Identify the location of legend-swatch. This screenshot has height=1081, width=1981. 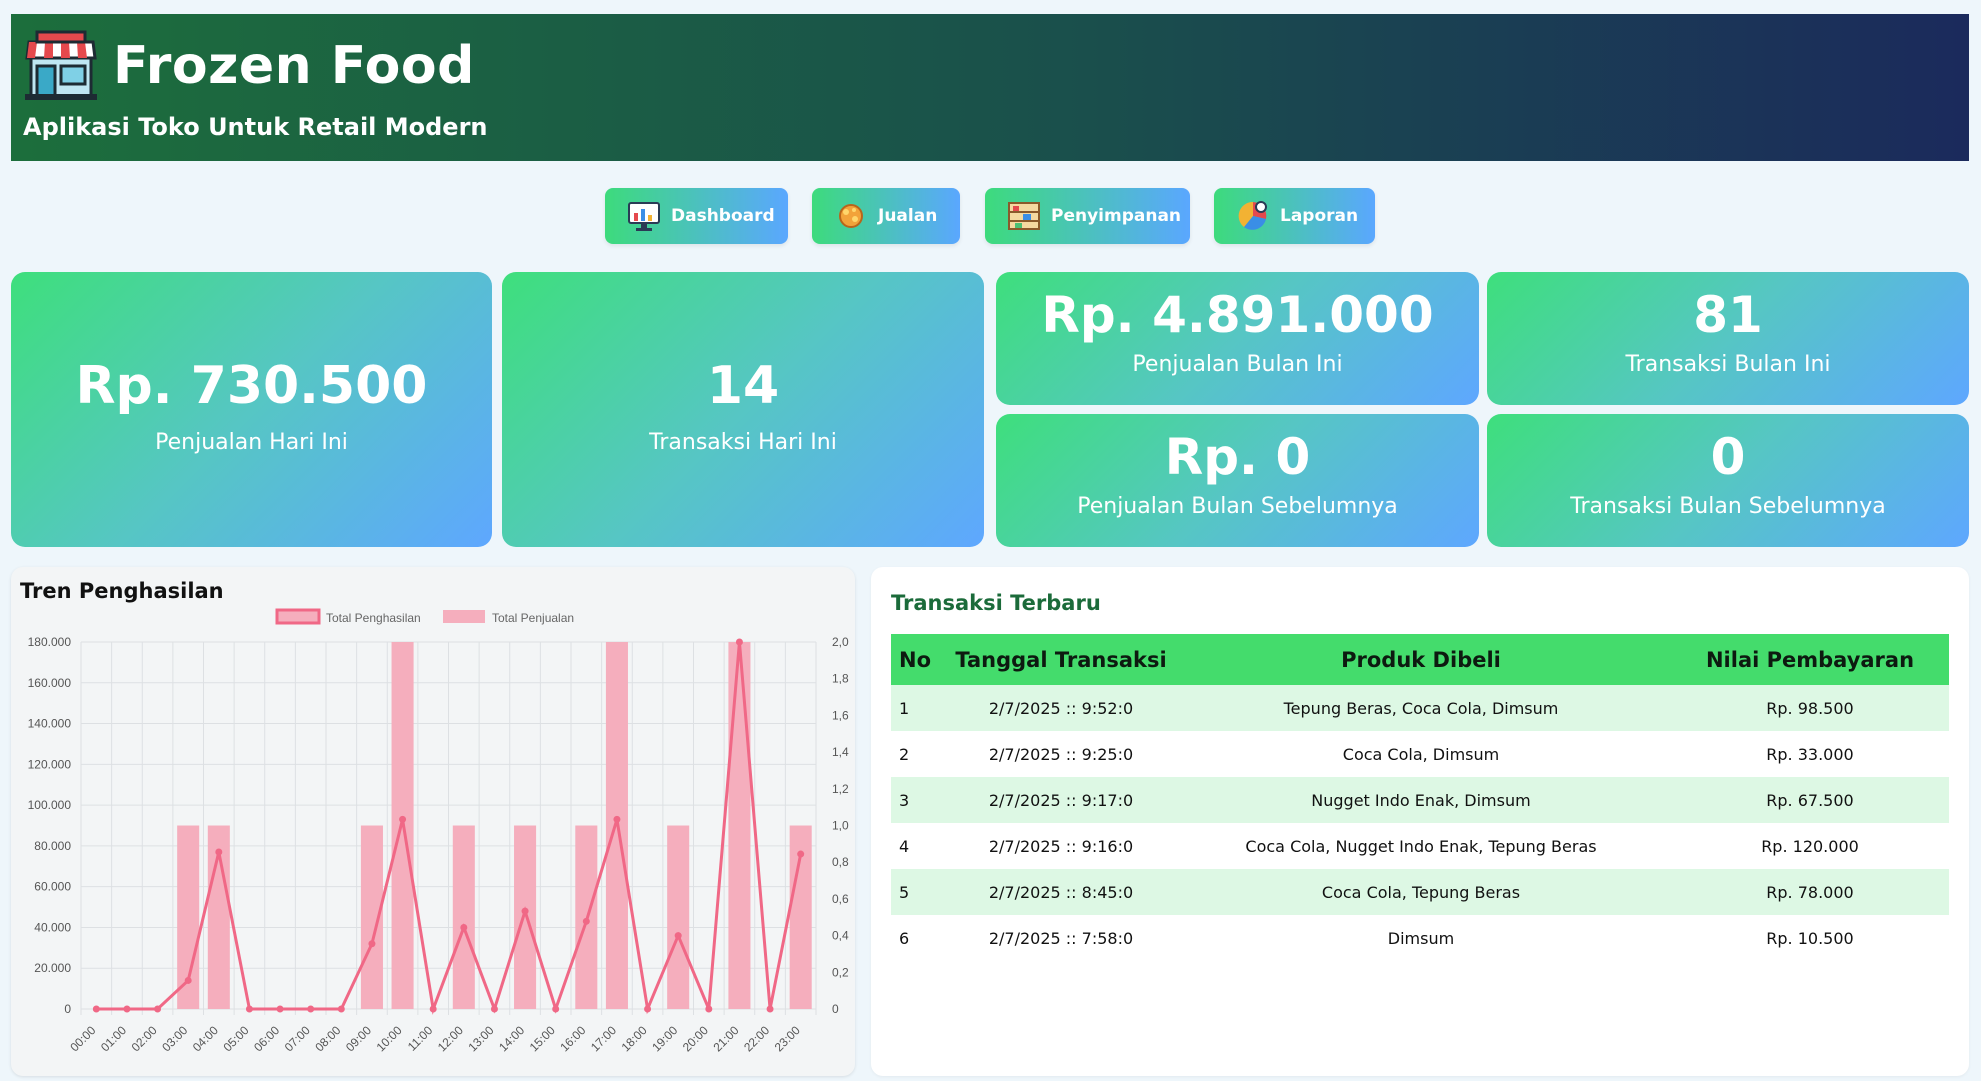
(298, 616).